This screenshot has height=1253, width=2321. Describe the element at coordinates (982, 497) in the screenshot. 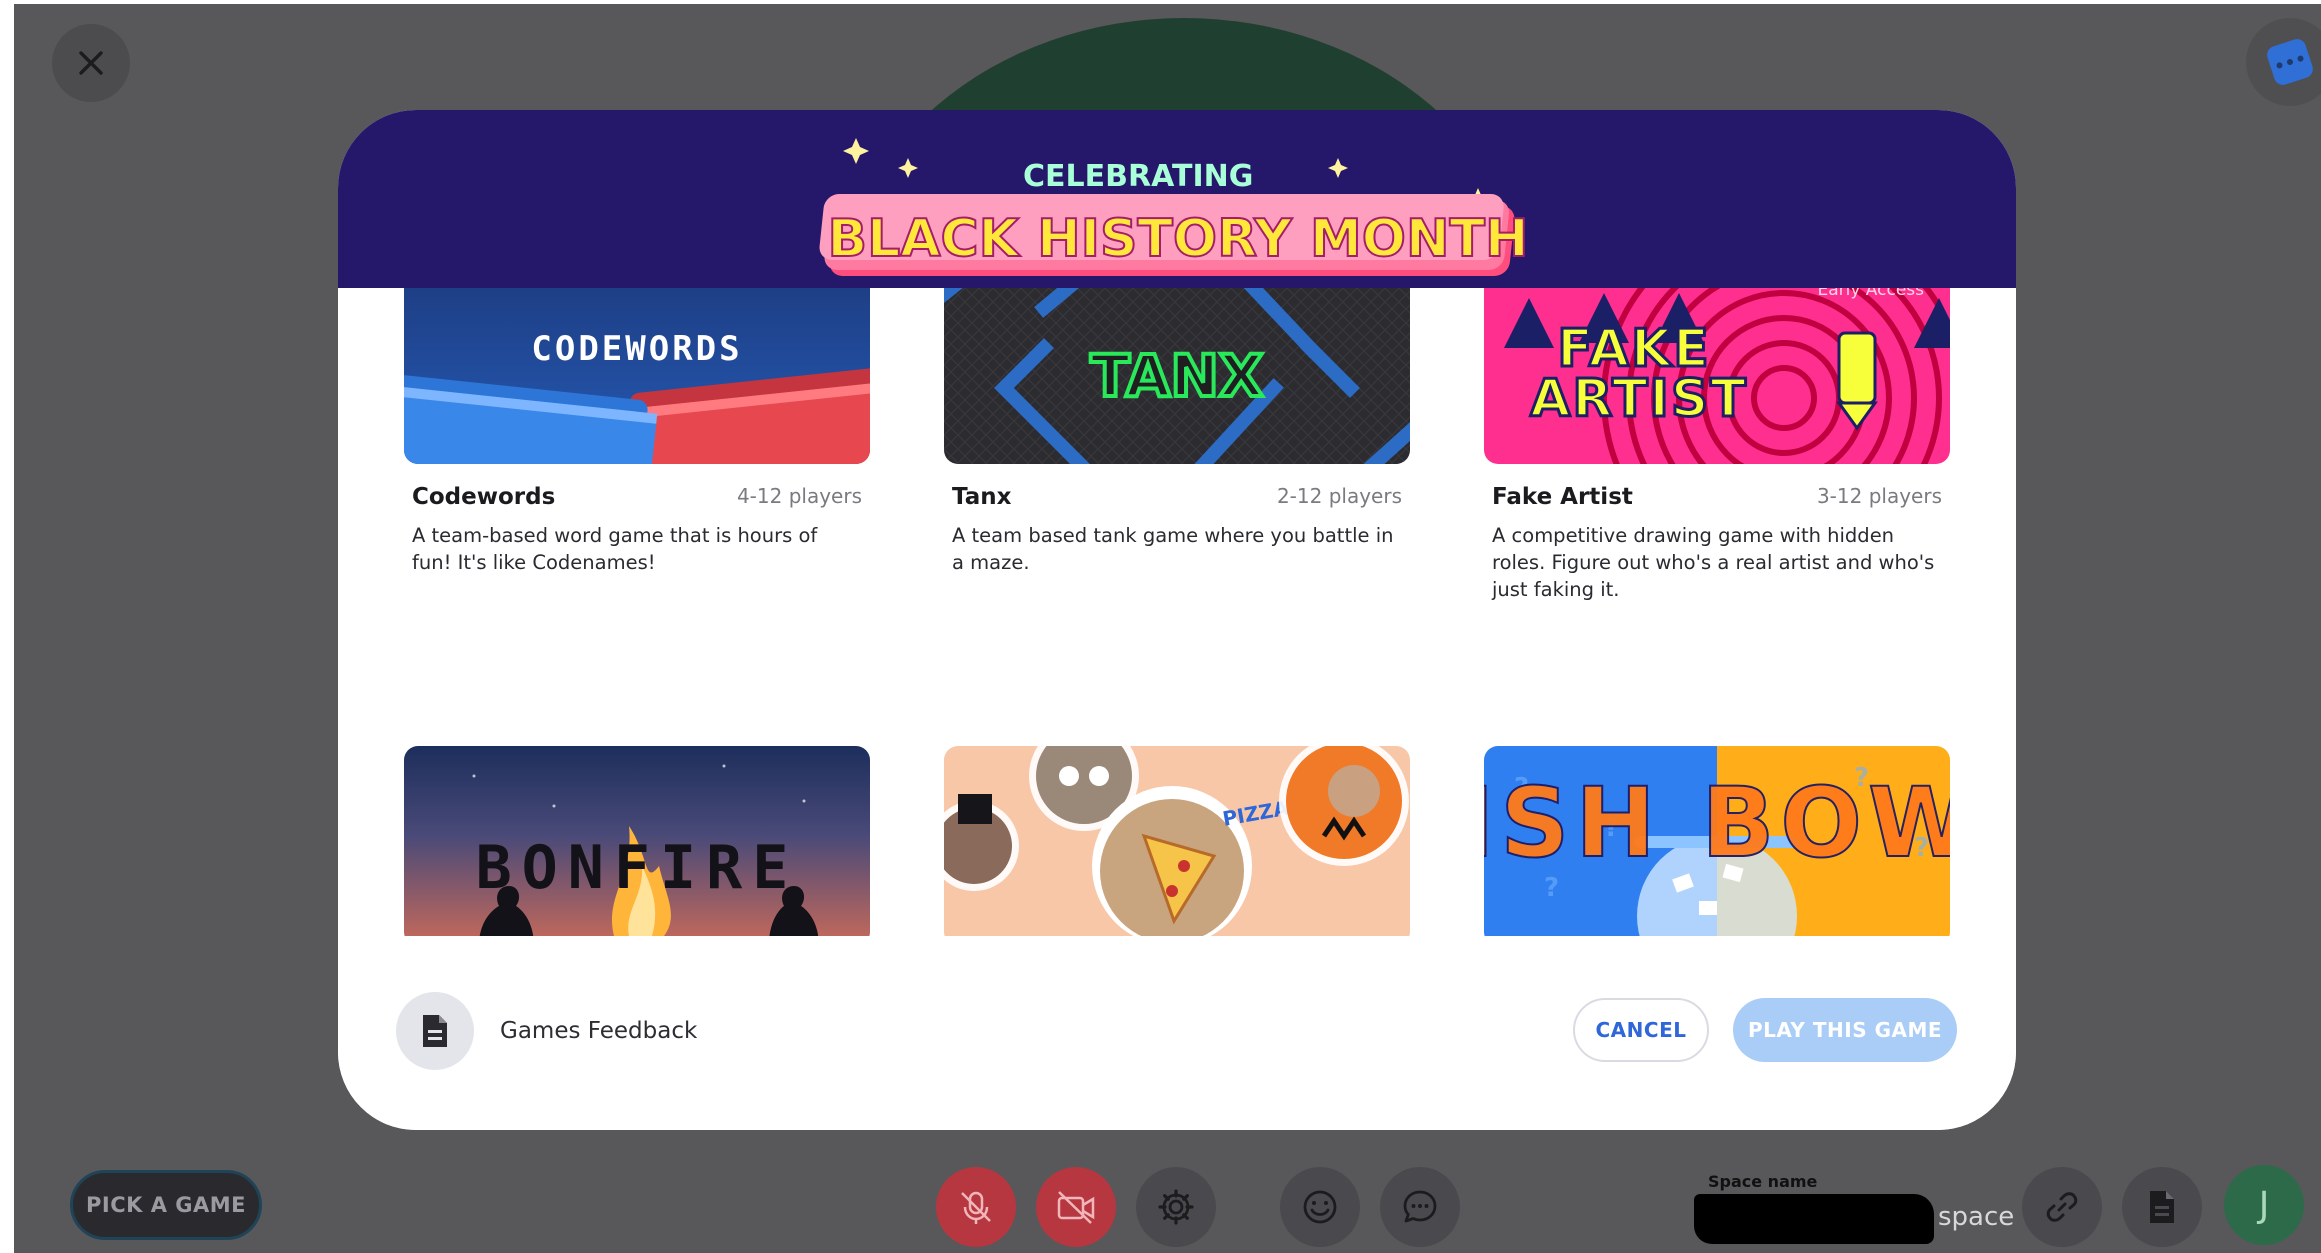

I see `game-name: Tanx` at that location.